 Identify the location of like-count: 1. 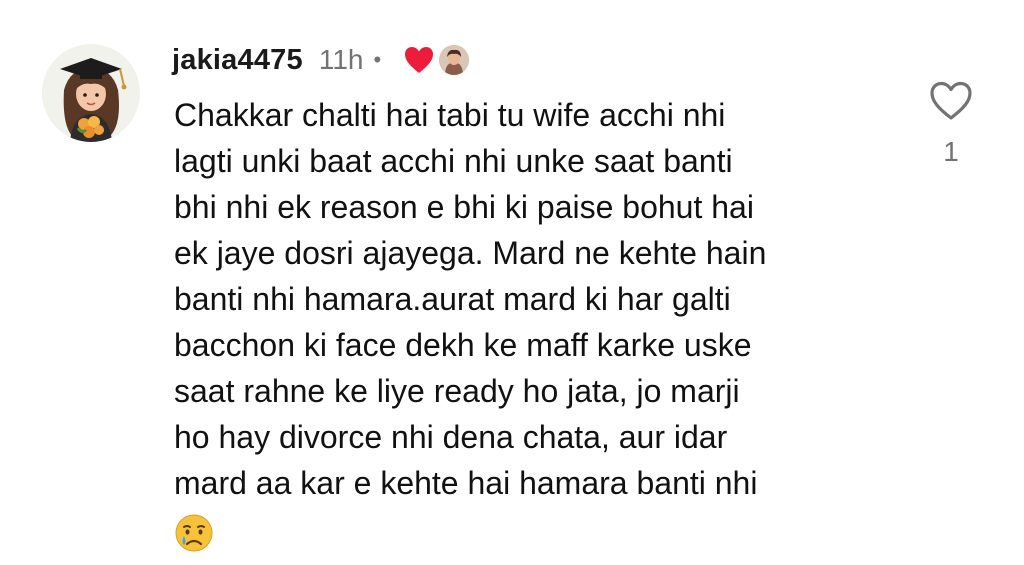
(951, 152).